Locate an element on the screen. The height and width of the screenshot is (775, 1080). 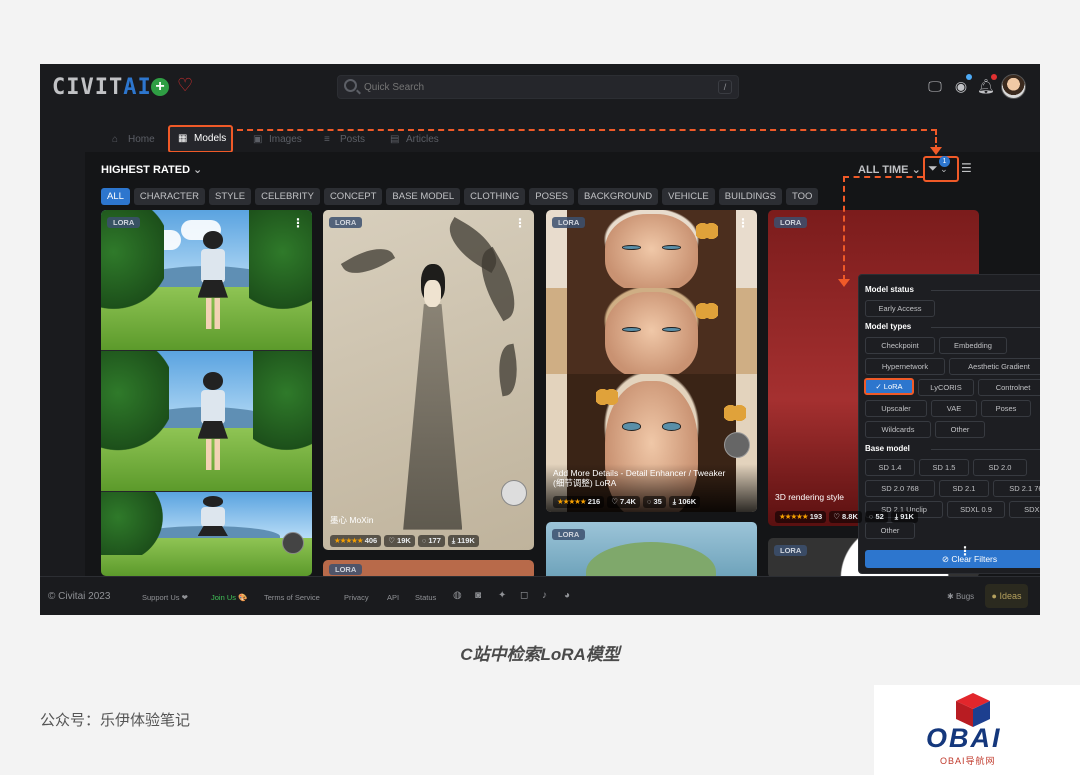
base-sdxl09: SDXL 0.9 is located at coordinates (976, 509).